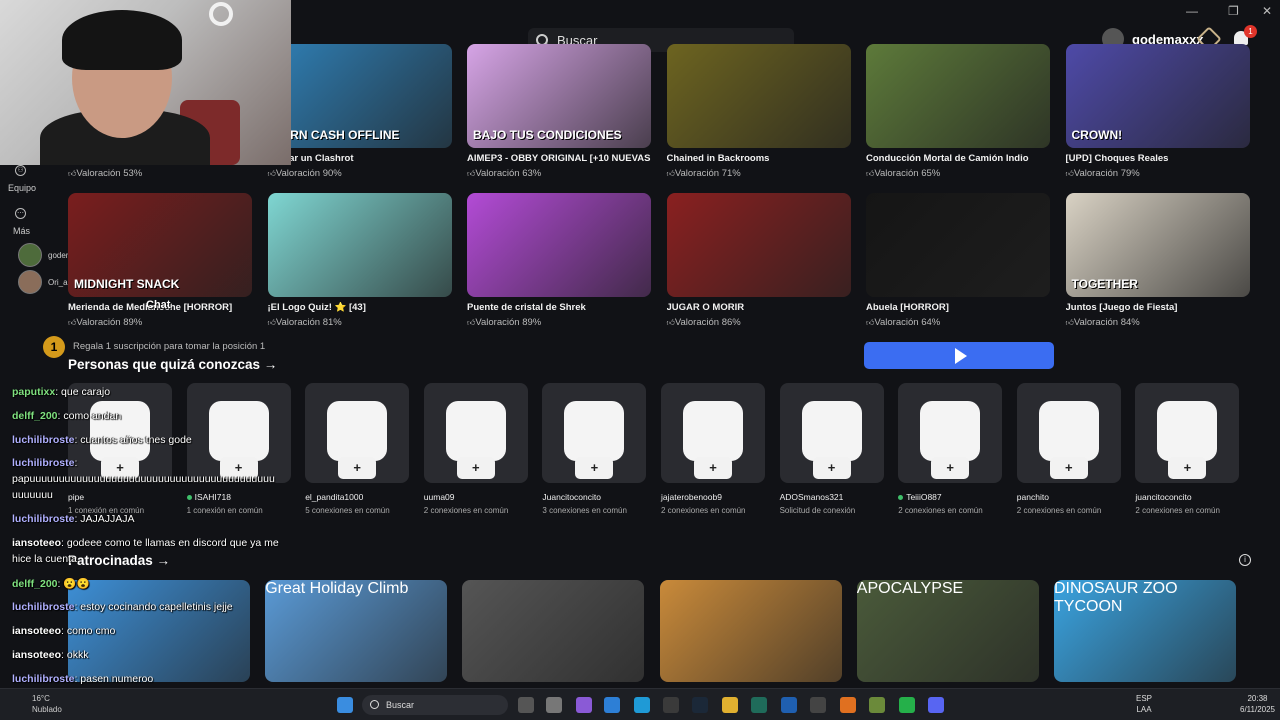 This screenshot has width=1280, height=720. What do you see at coordinates (759, 705) in the screenshot?
I see `terminal-icon` at bounding box center [759, 705].